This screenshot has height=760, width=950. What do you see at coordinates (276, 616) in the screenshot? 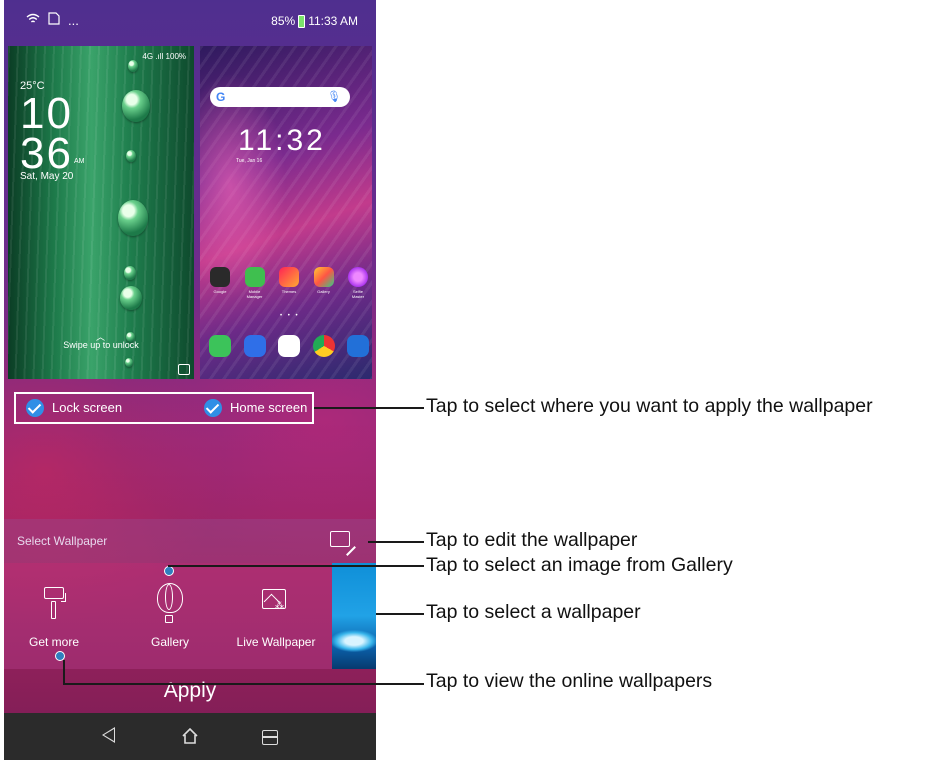
I see `live-wallpaper-button: ⁂ Live Wallpaper` at bounding box center [276, 616].